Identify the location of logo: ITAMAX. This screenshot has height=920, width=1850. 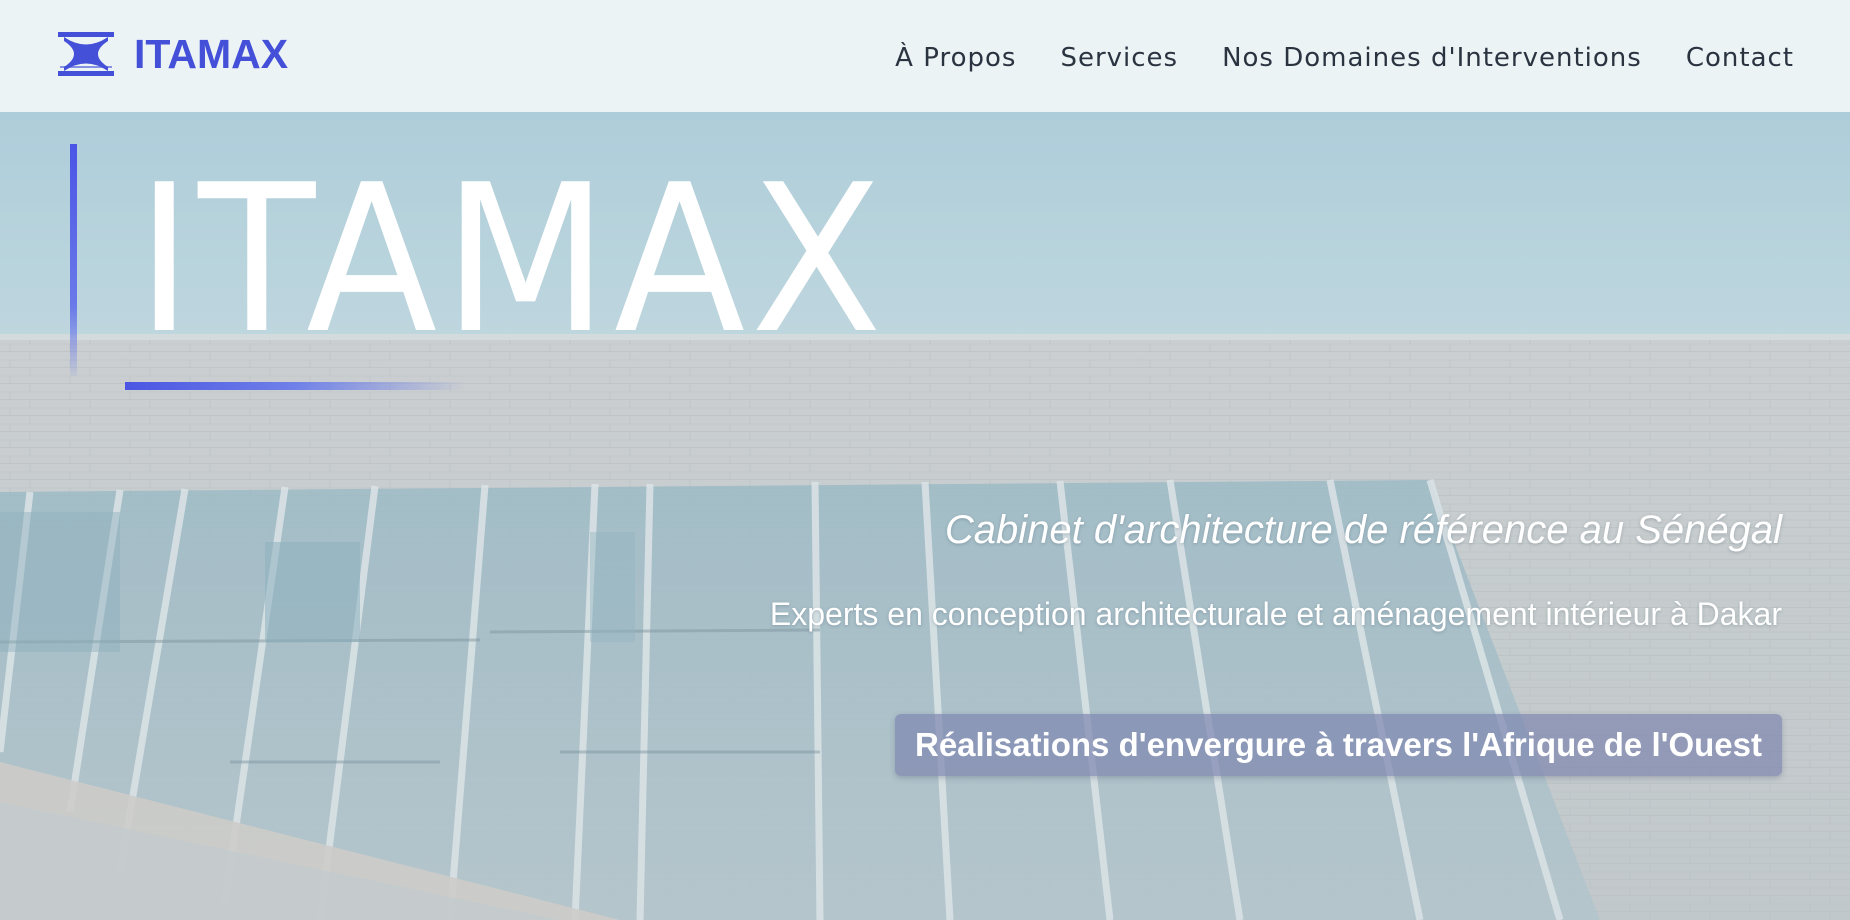
(173, 54).